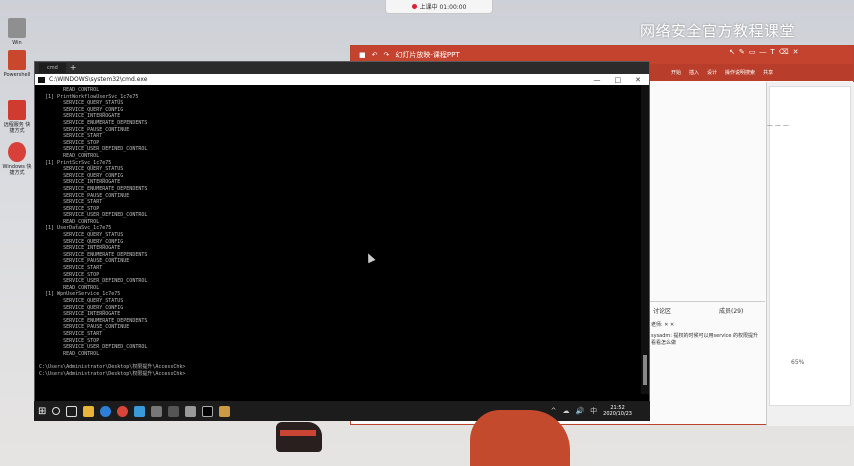  What do you see at coordinates (600, 411) in the screenshot?
I see `system-tray: ^ ☁ 🔊 中 21:52 2020/10/23` at bounding box center [600, 411].